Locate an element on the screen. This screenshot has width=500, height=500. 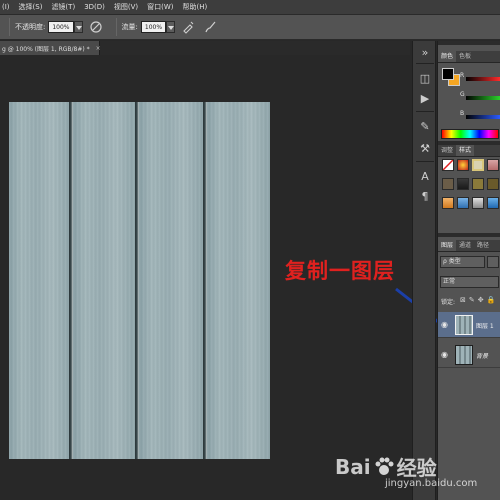
document-tab: g @ 100% (图层 1, RGB/8#) * × is located at coordinates (50, 48).